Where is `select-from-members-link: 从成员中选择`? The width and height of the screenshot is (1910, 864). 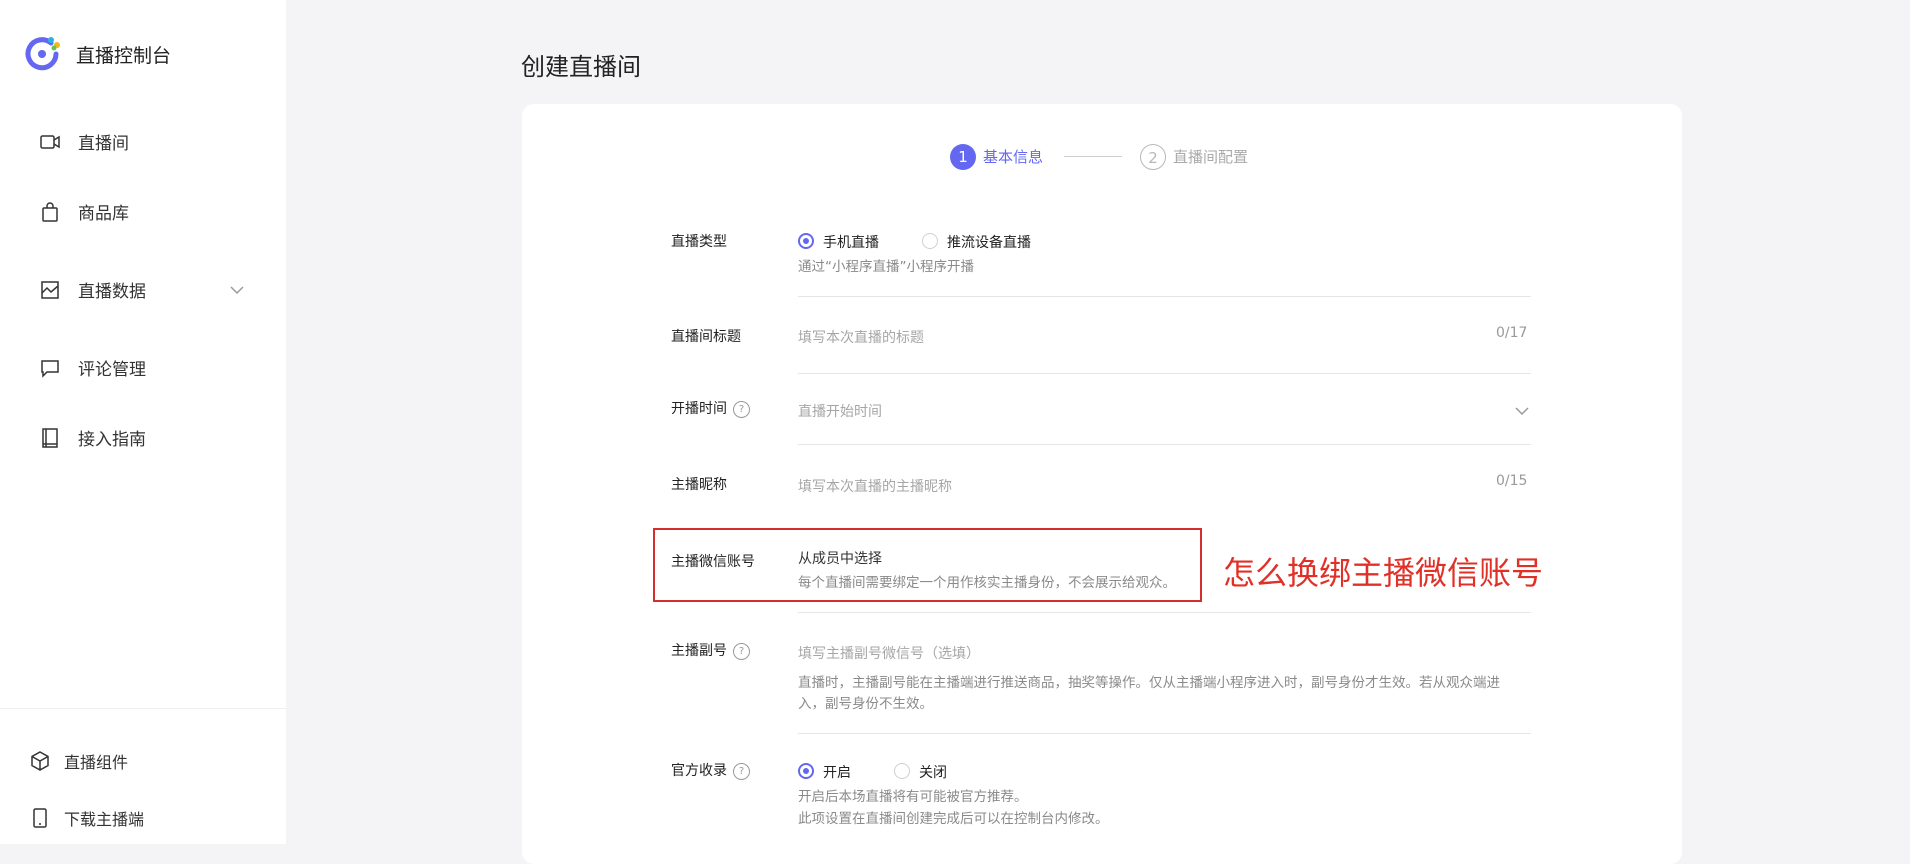 select-from-members-link: 从成员中选择 is located at coordinates (840, 558).